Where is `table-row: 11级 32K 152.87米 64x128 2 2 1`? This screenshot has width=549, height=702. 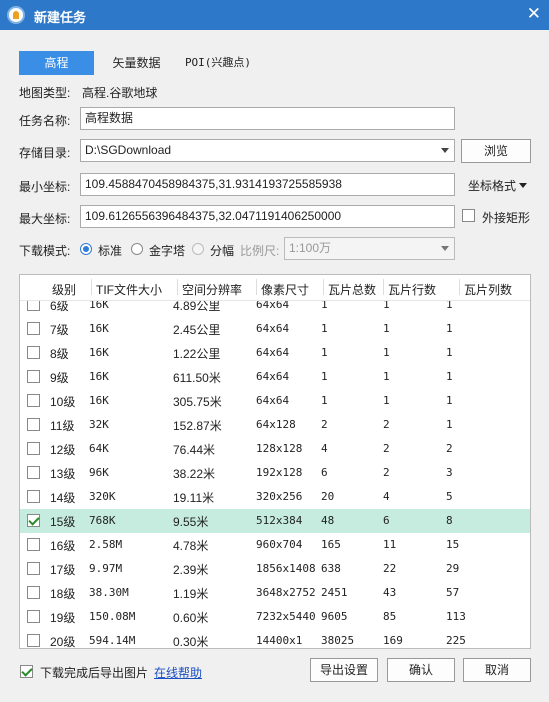
table-row: 11级 32K 152.87米 64x128 2 2 1 is located at coordinates (275, 425).